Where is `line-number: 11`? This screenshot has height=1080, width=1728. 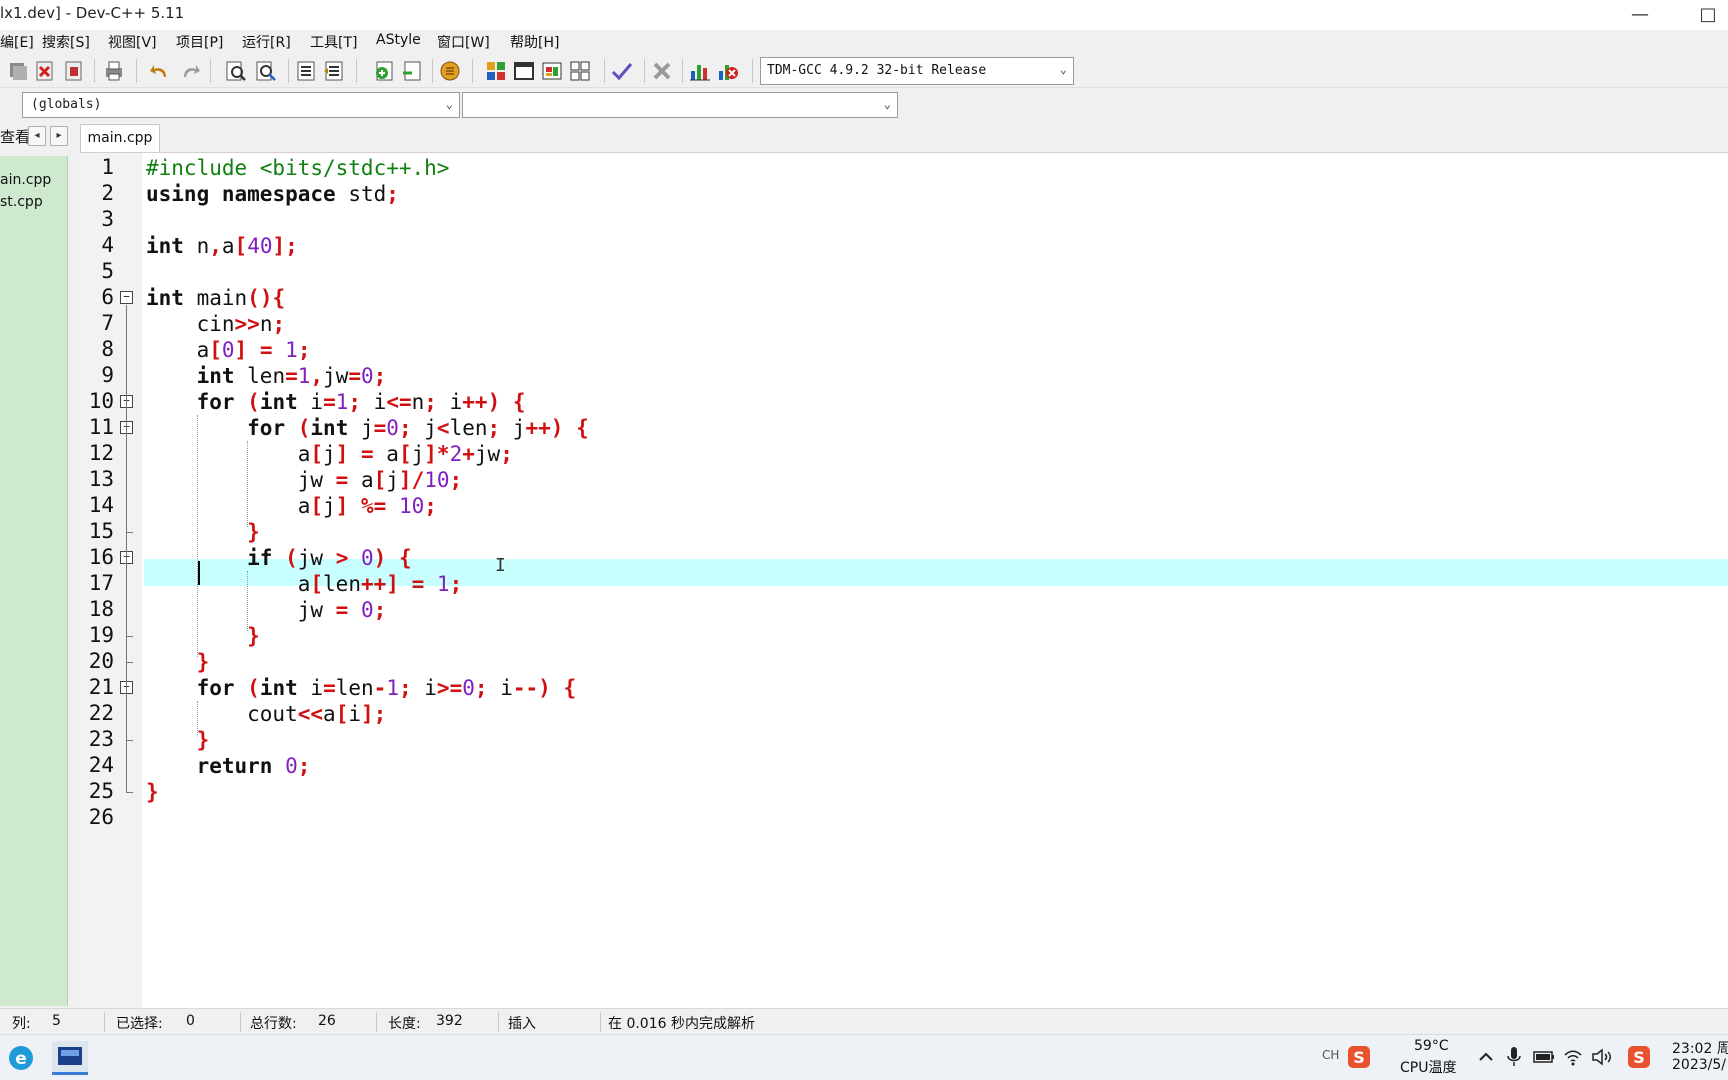 line-number: 11 is located at coordinates (101, 427).